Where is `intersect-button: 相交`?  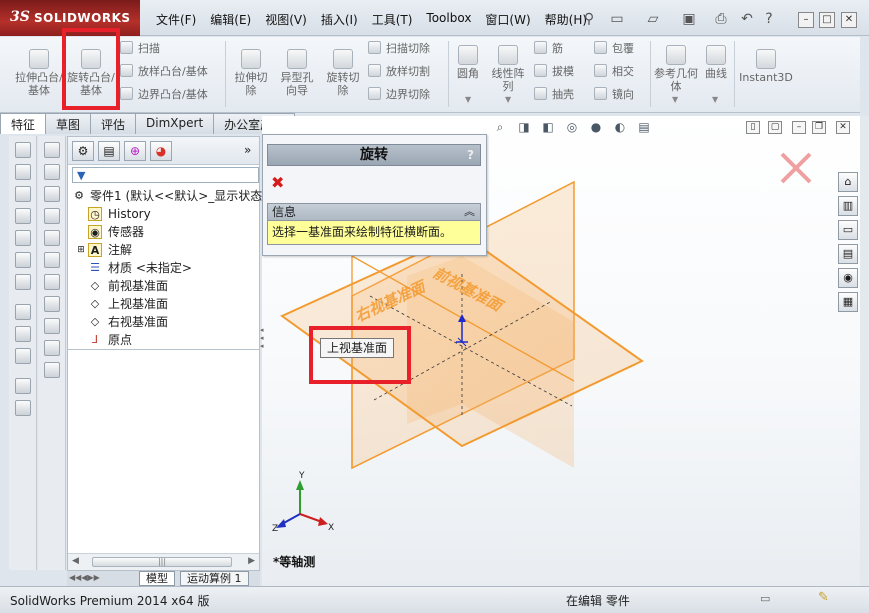 intersect-button: 相交 is located at coordinates (614, 72).